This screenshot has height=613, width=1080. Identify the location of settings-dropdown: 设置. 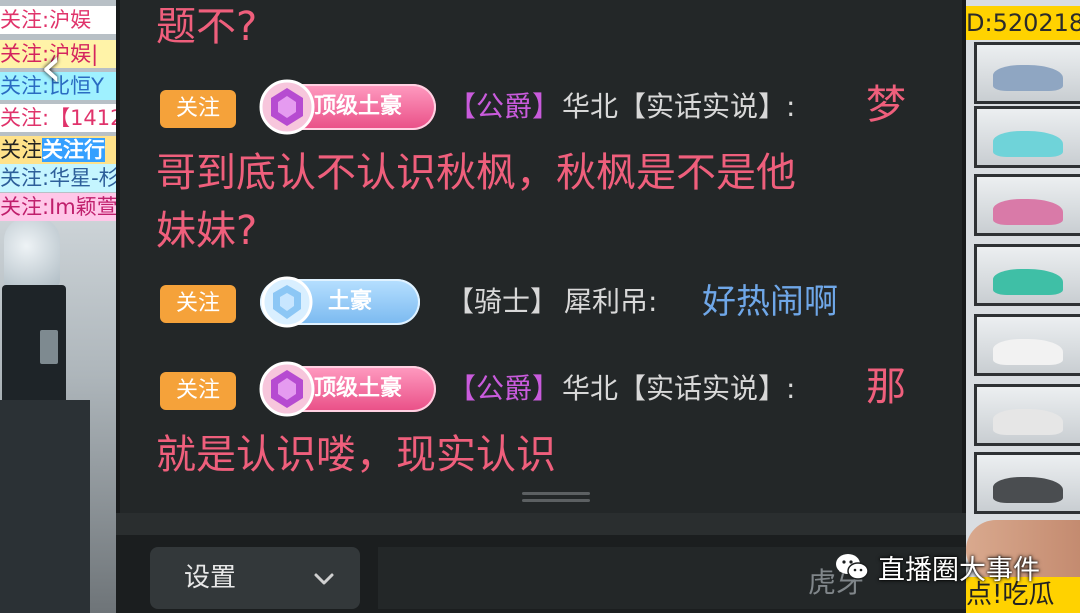
(255, 578).